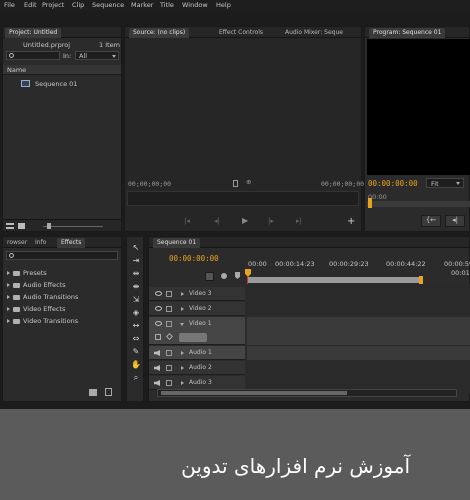  What do you see at coordinates (142, 5) in the screenshot?
I see `menu-marker: Marker` at bounding box center [142, 5].